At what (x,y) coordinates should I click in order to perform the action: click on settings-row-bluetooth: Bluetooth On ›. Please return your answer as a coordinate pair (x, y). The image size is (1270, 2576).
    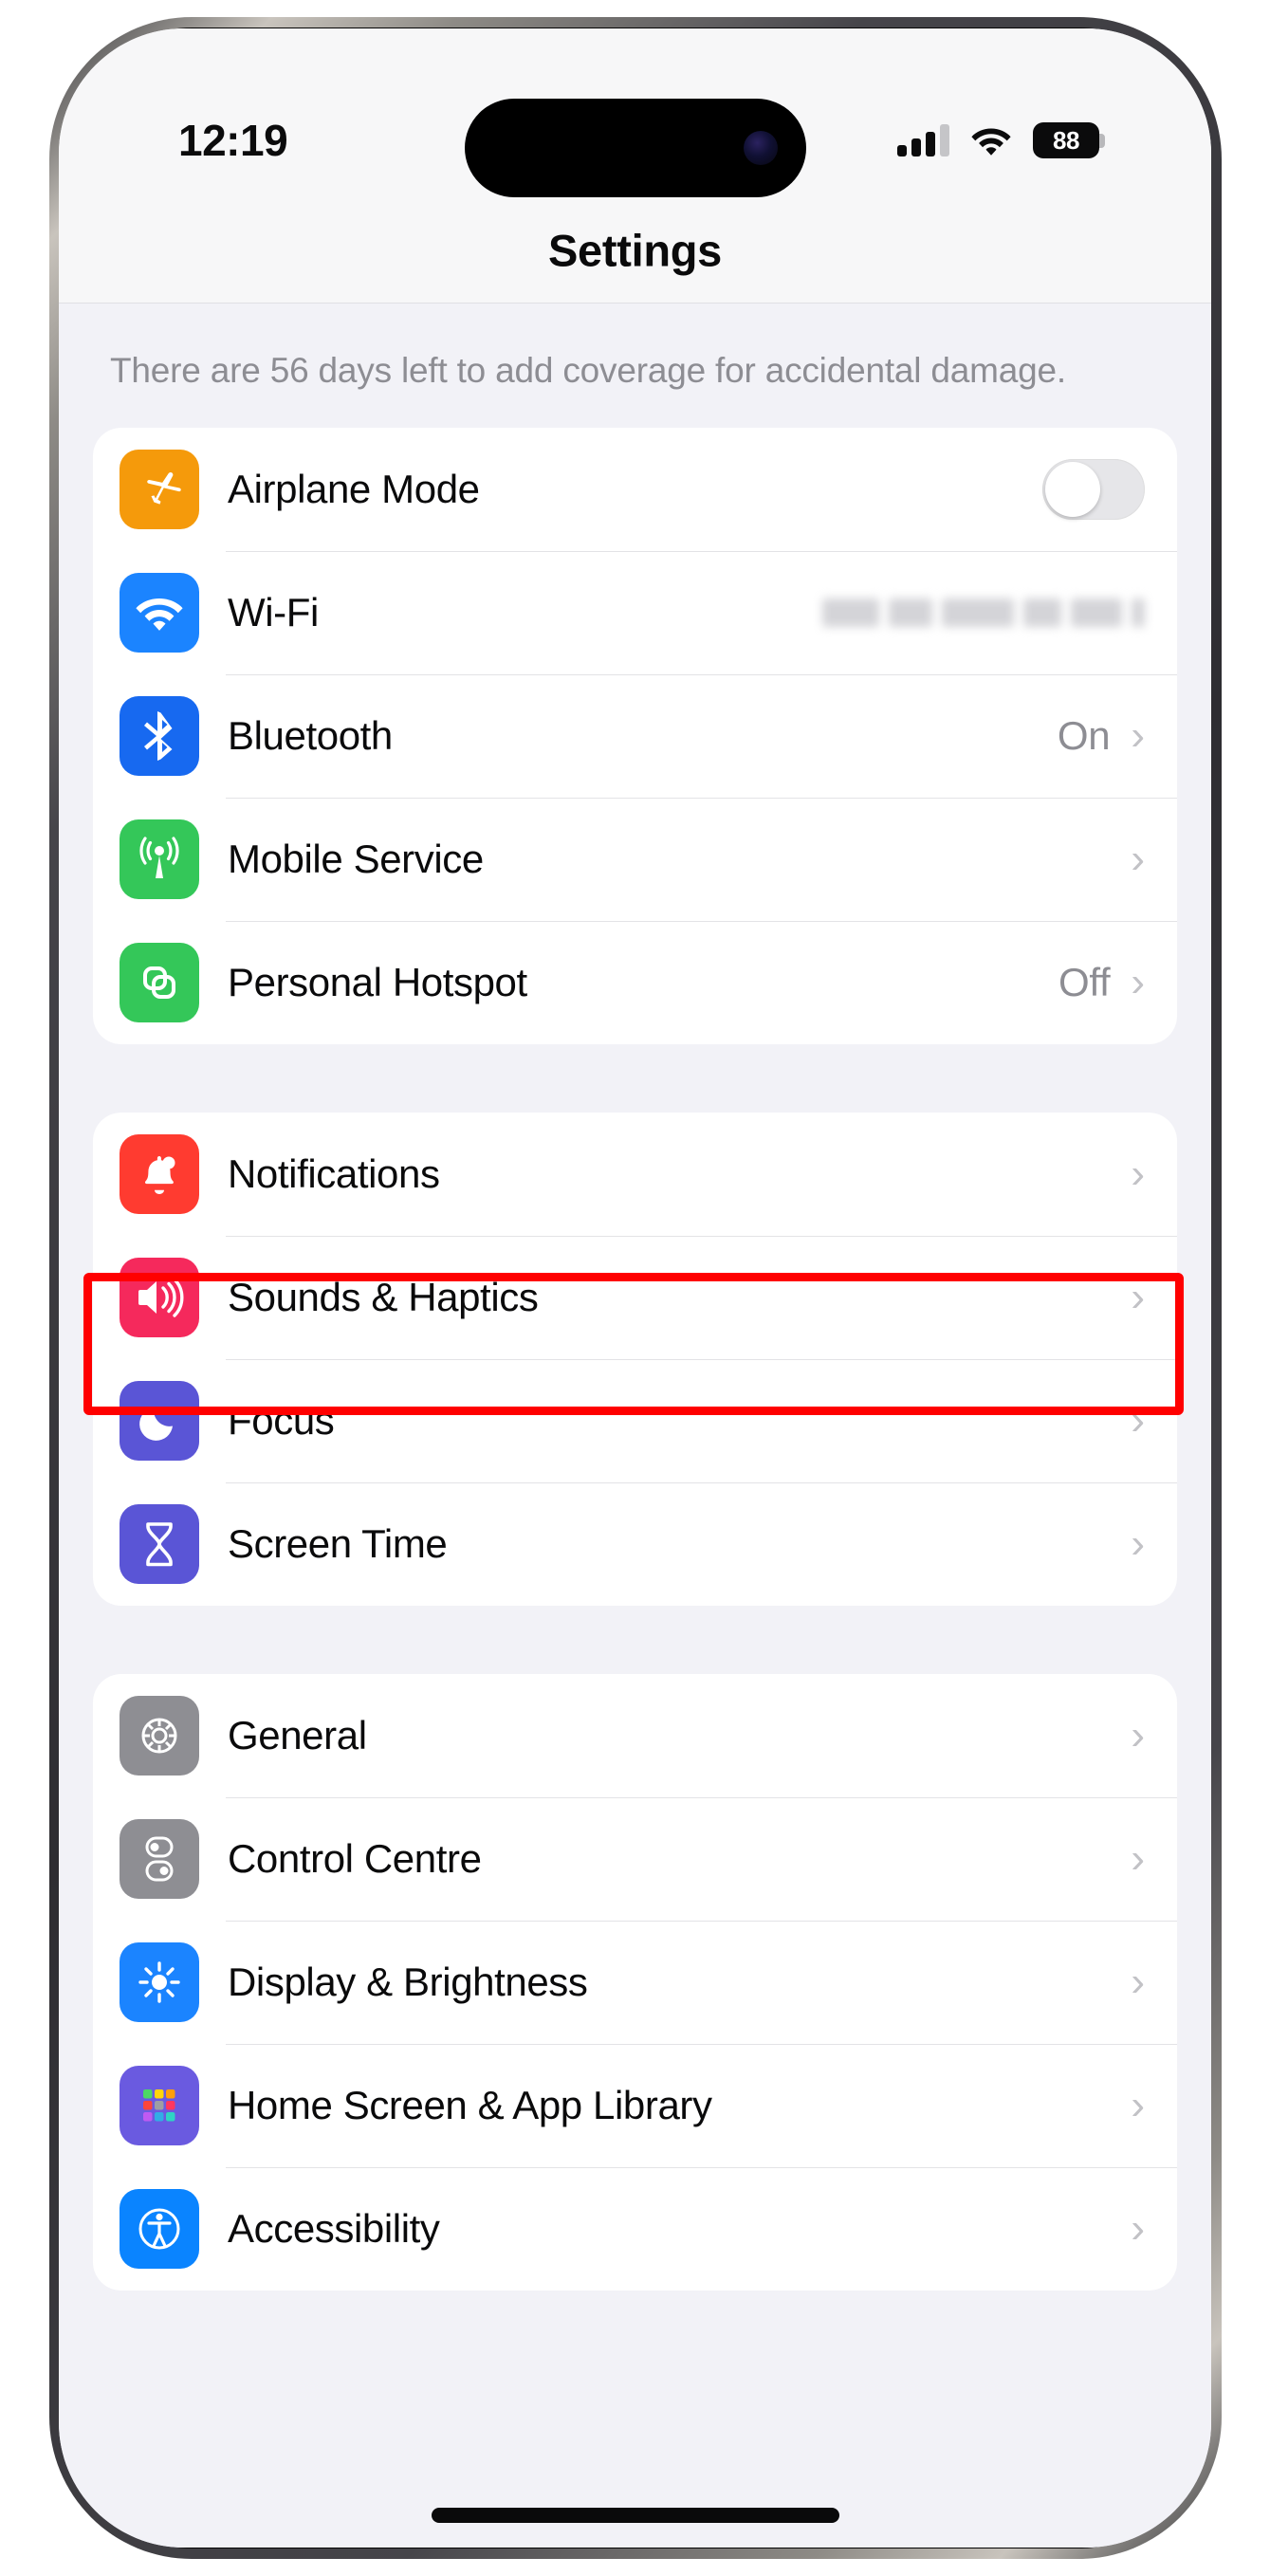
    Looking at the image, I should click on (635, 735).